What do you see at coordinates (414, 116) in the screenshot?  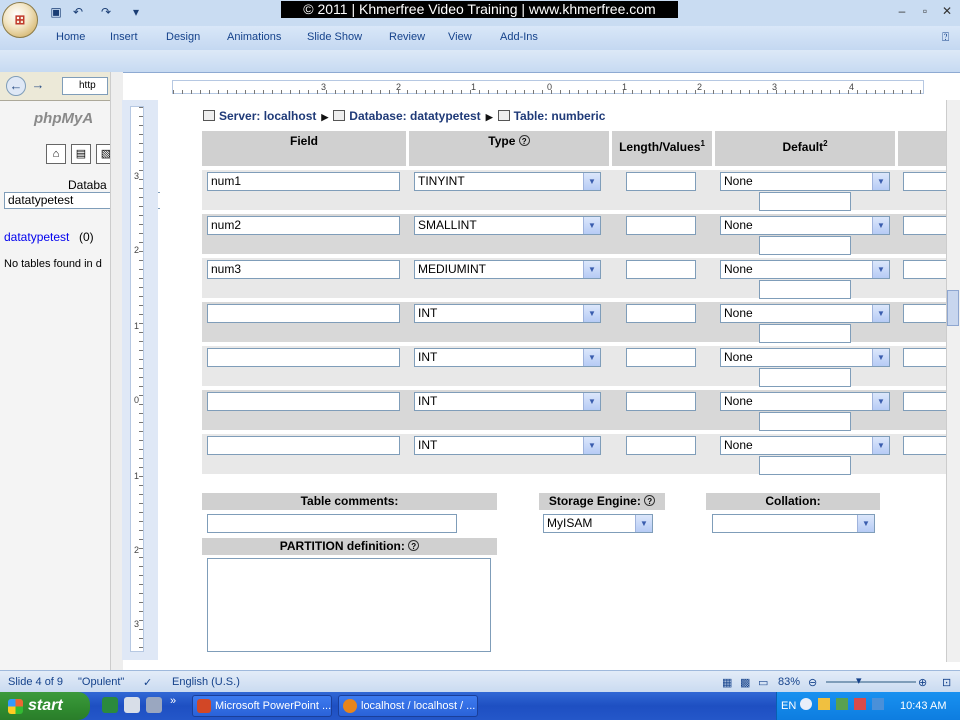 I see `breadcrumb-database: Database: datatypetest` at bounding box center [414, 116].